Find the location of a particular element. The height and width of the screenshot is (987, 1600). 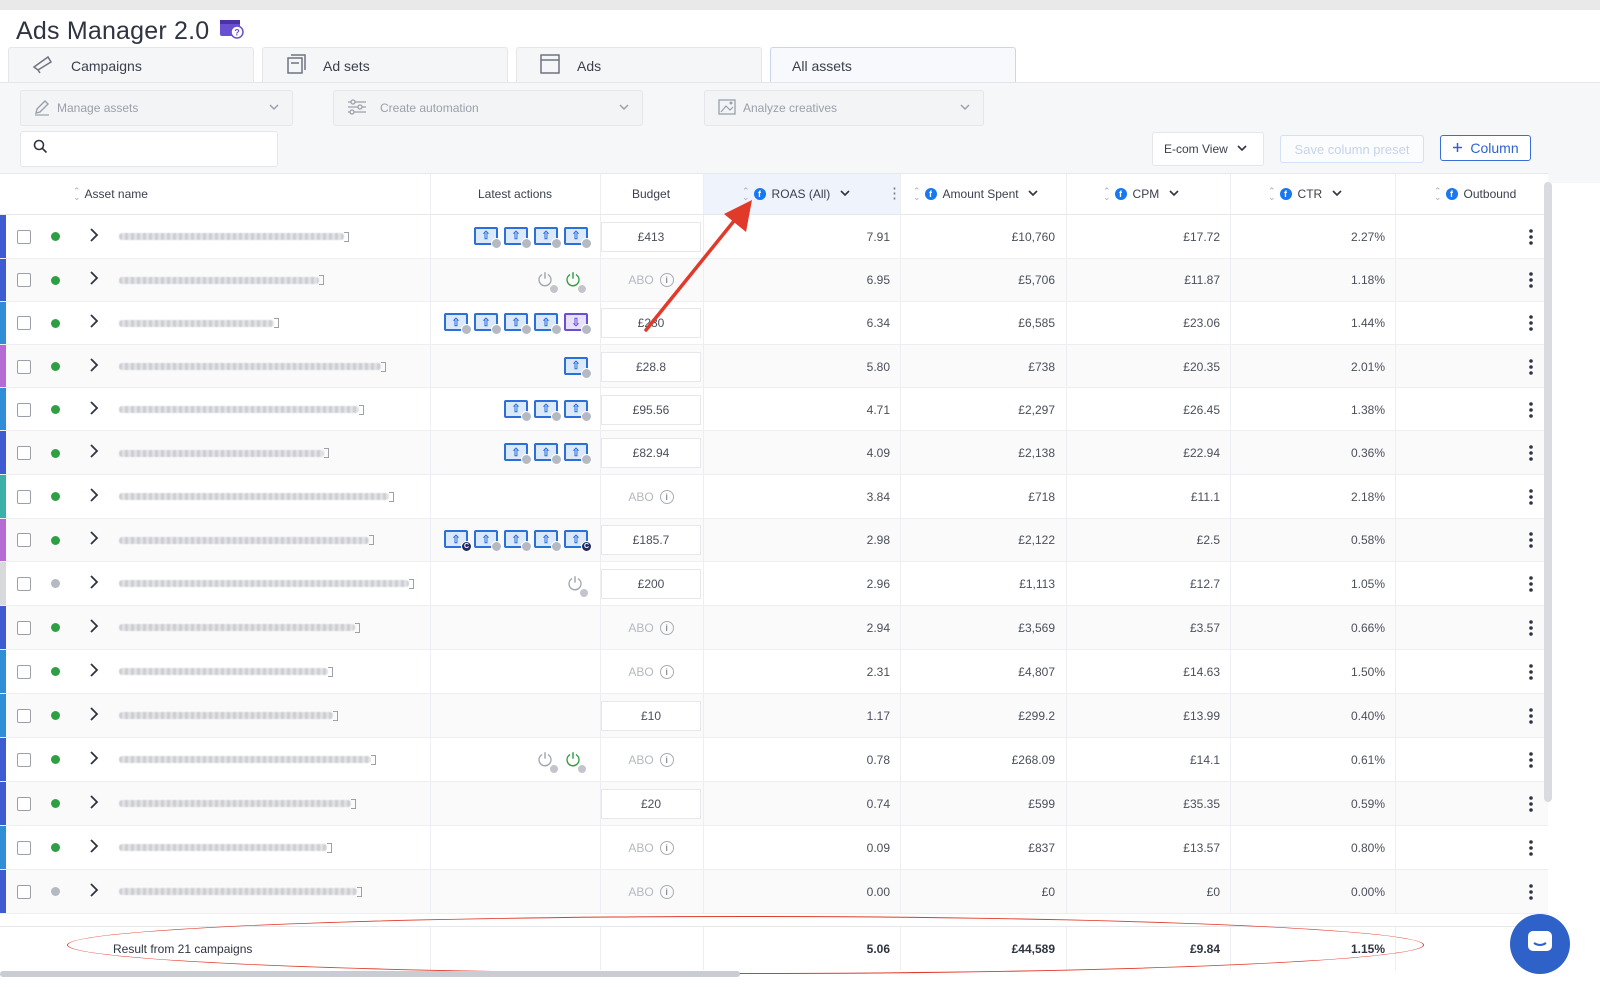

manage-assets-dropdown: Manage assets is located at coordinates (156, 108).